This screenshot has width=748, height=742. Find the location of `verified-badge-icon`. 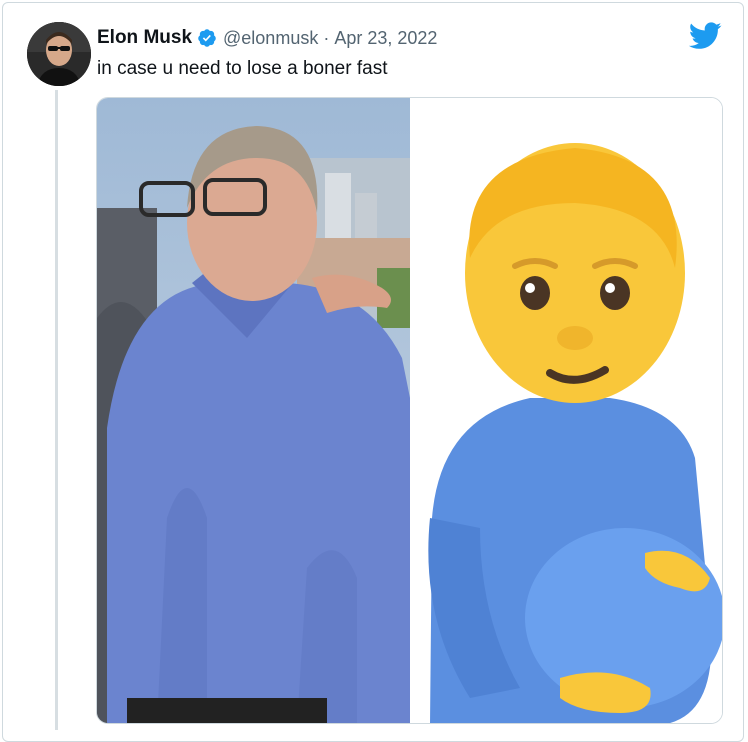

verified-badge-icon is located at coordinates (207, 38).